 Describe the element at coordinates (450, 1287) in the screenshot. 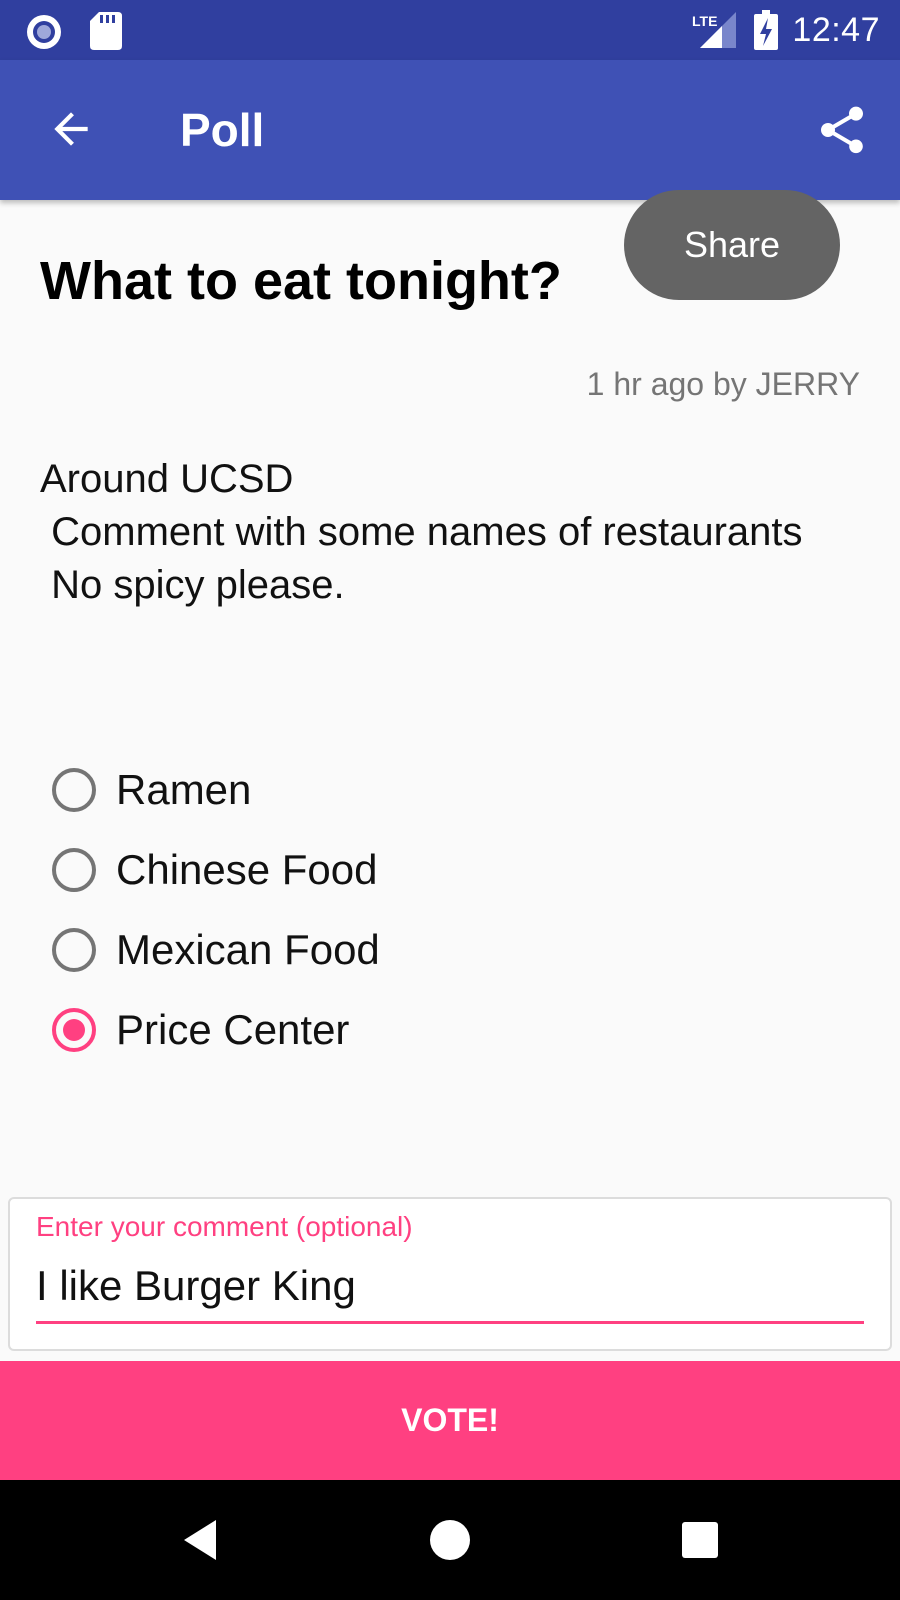

I see `comment-input` at that location.